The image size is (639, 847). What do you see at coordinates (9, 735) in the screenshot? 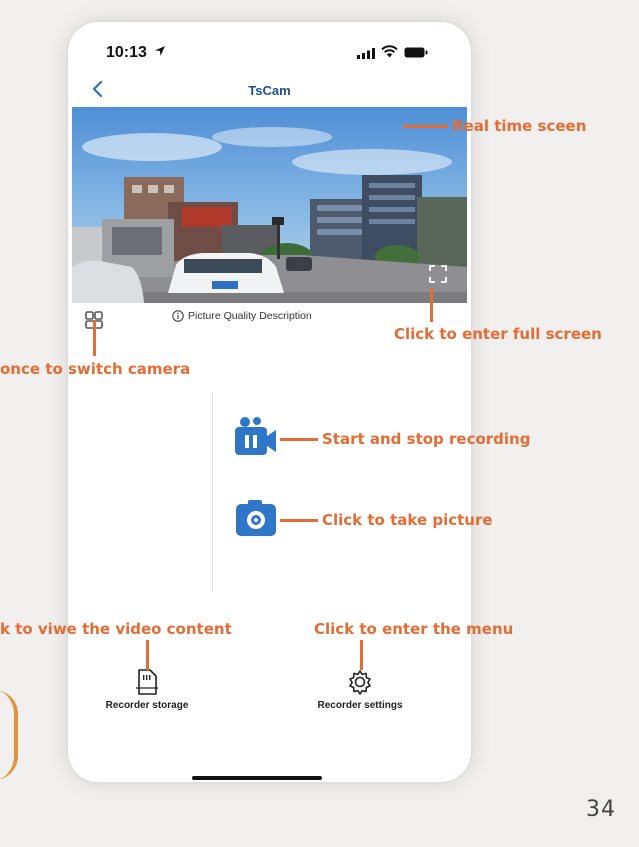
I see `decorative-arc` at bounding box center [9, 735].